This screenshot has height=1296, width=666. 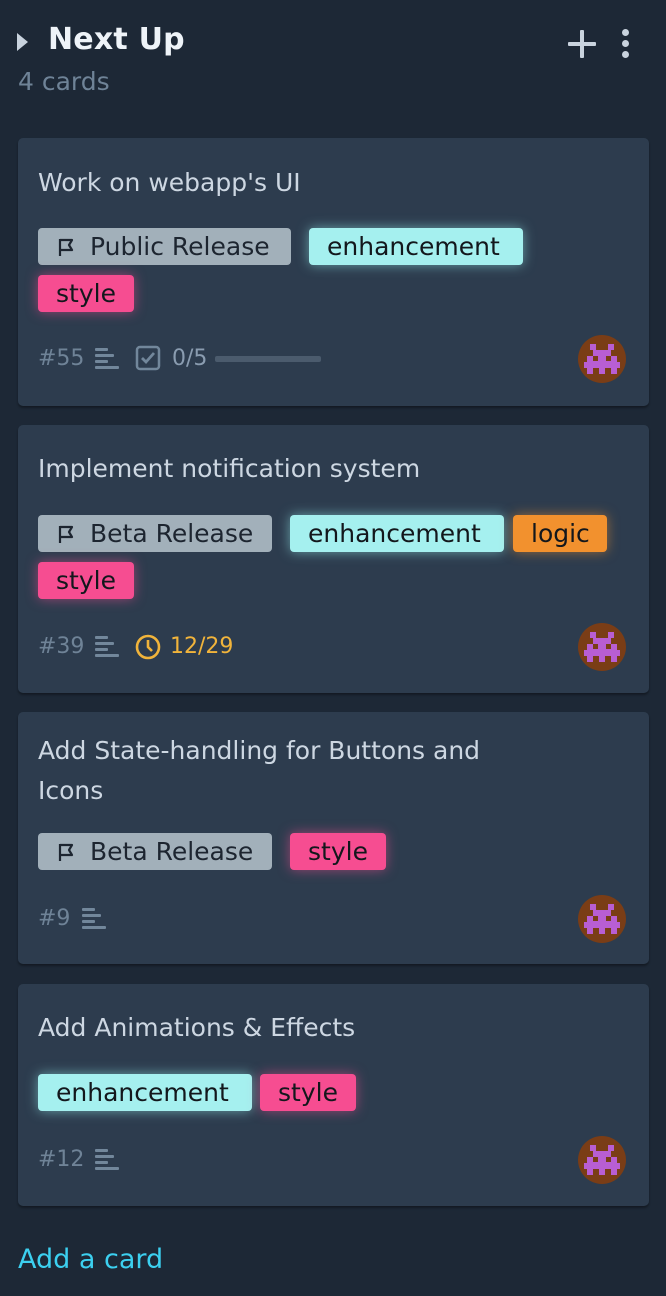 What do you see at coordinates (148, 358) in the screenshot?
I see `checklist-icon` at bounding box center [148, 358].